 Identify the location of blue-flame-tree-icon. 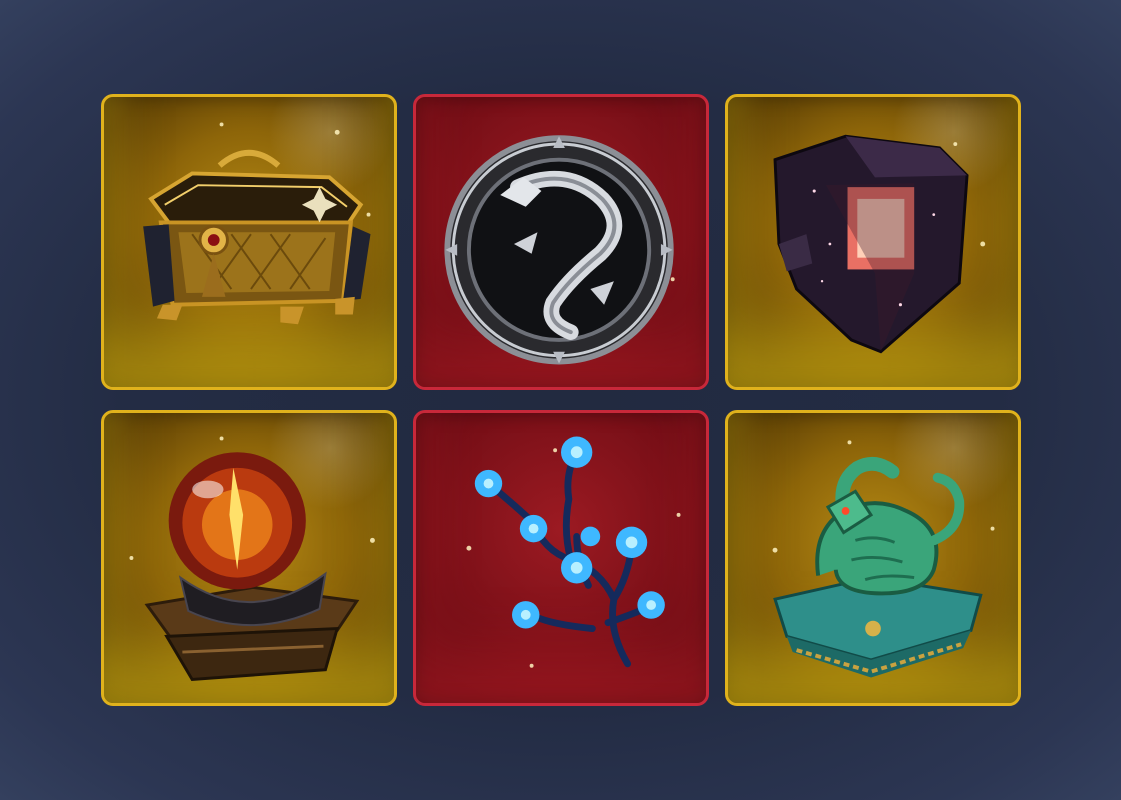
(573, 552).